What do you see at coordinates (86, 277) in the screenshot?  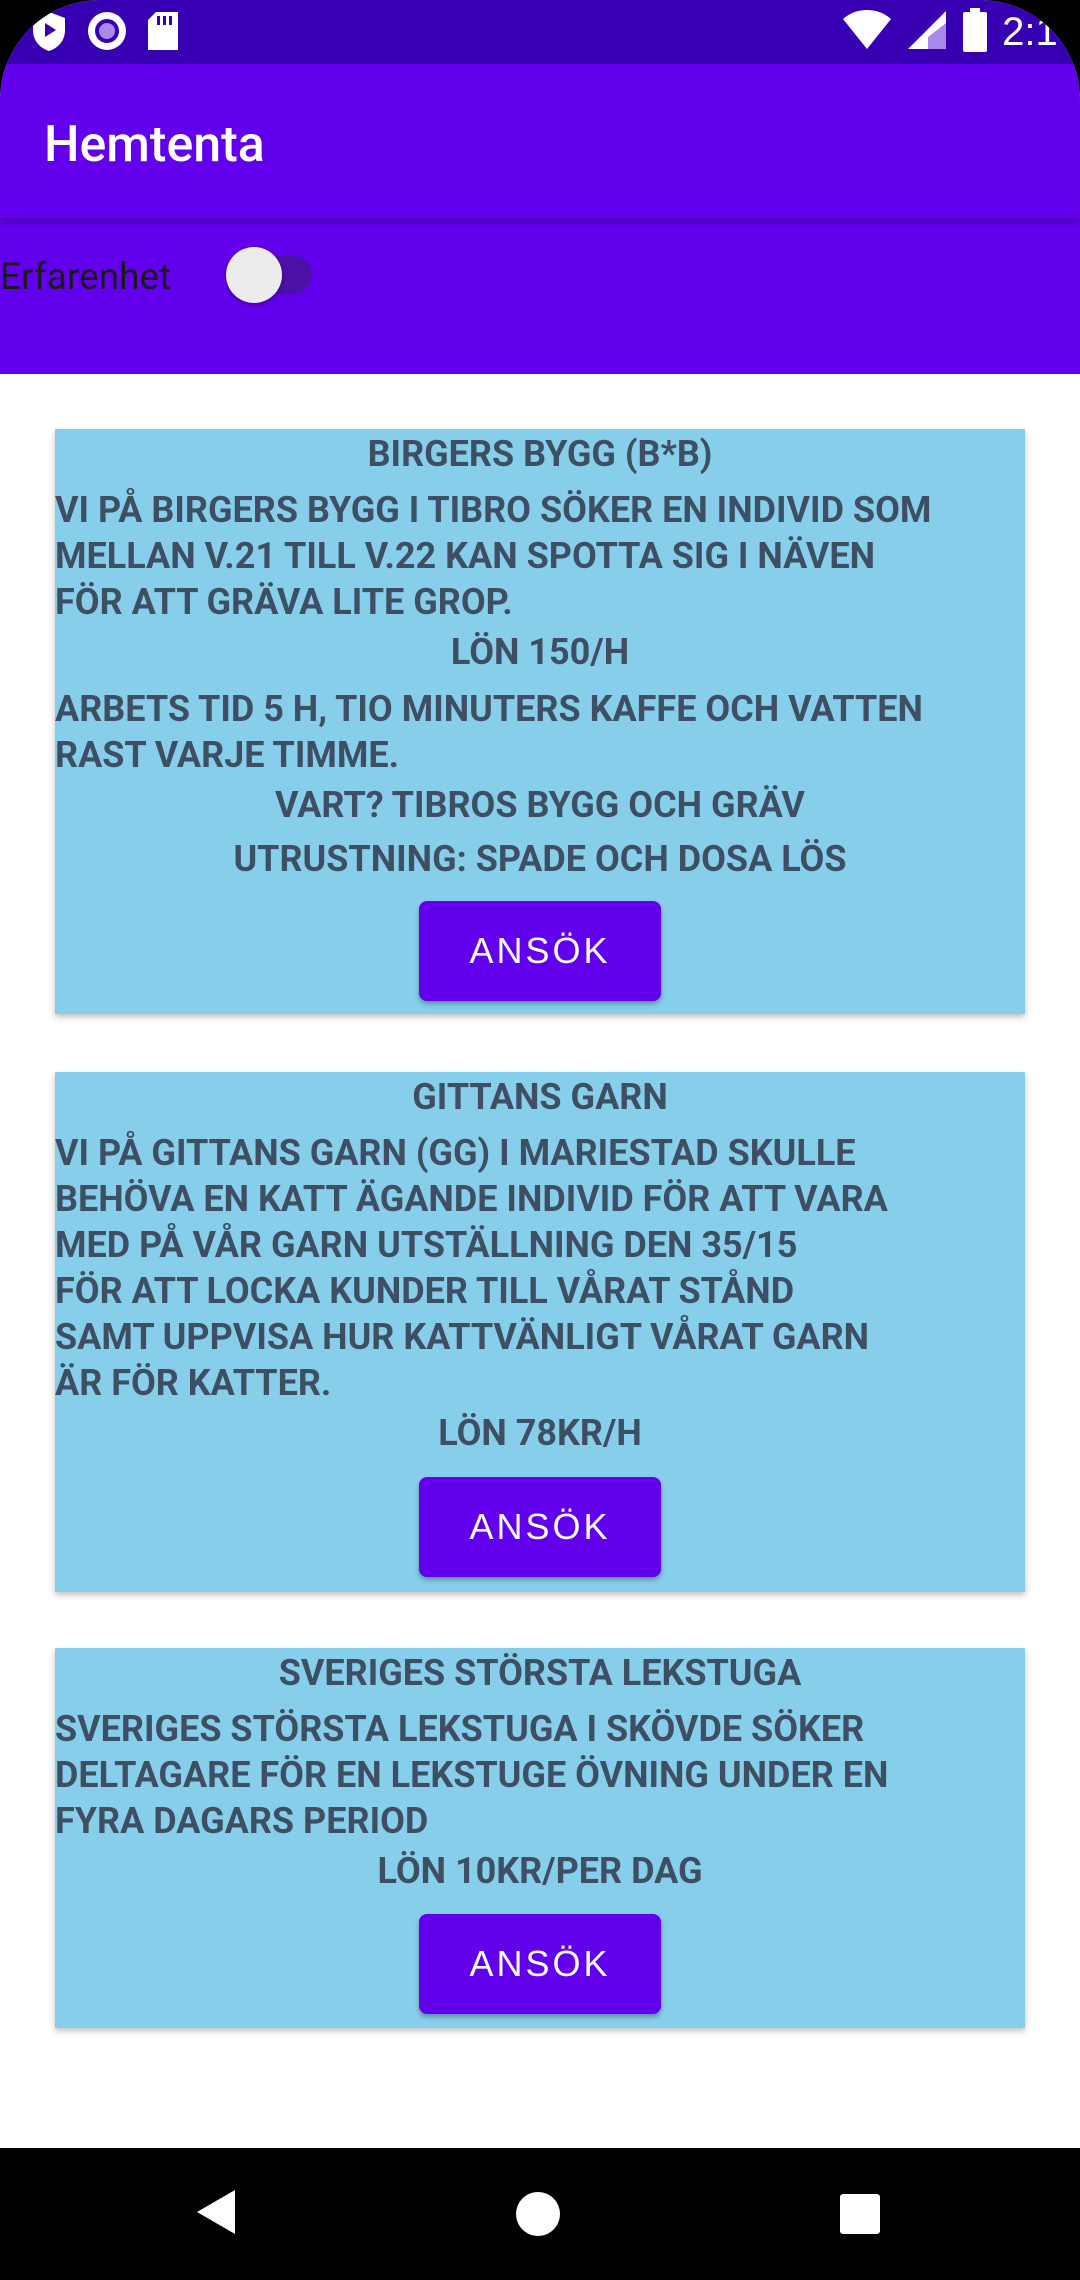 I see `experience-label: Erfarenhet` at bounding box center [86, 277].